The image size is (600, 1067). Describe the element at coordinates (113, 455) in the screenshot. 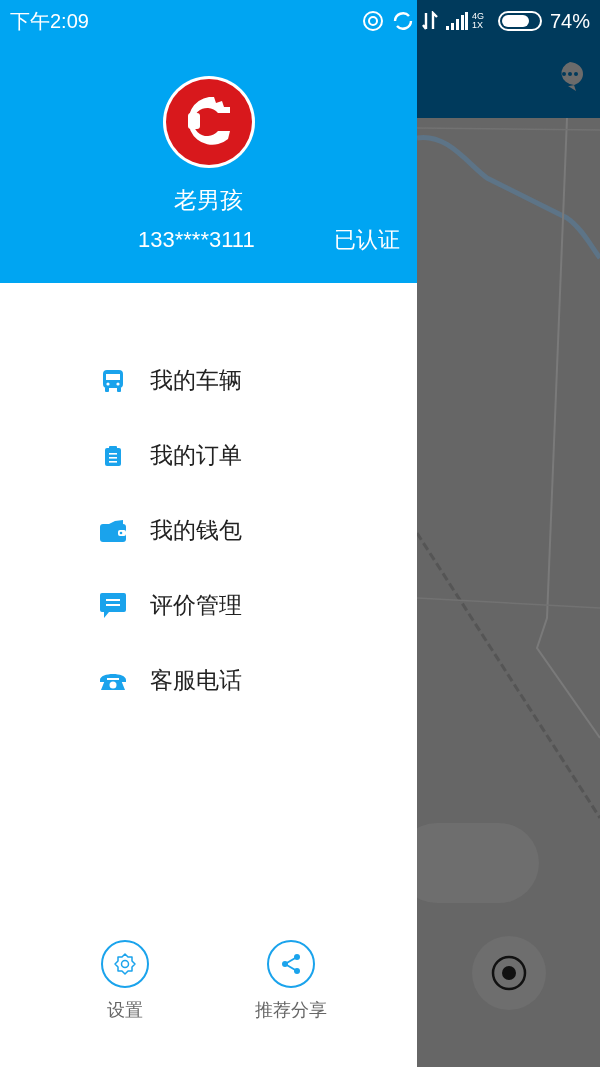

I see `clipboard-icon` at that location.